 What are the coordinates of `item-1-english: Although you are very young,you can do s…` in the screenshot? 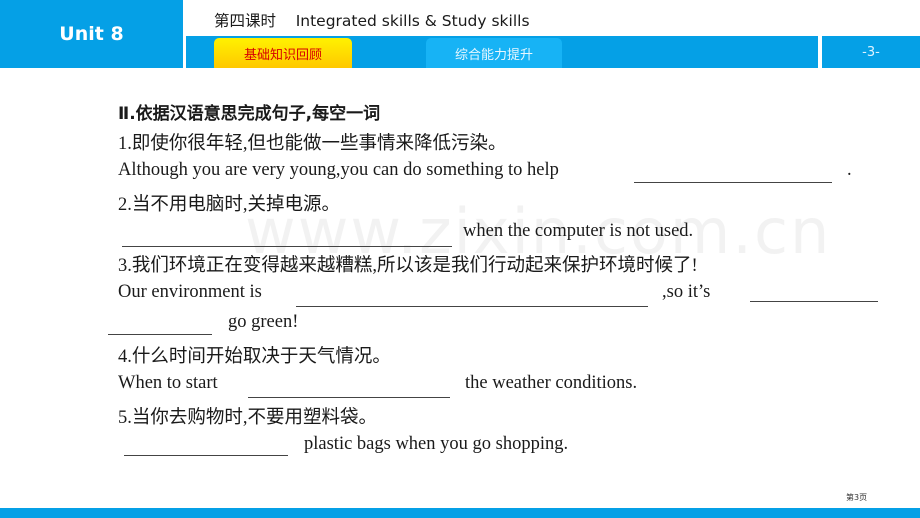 It's located at (338, 170).